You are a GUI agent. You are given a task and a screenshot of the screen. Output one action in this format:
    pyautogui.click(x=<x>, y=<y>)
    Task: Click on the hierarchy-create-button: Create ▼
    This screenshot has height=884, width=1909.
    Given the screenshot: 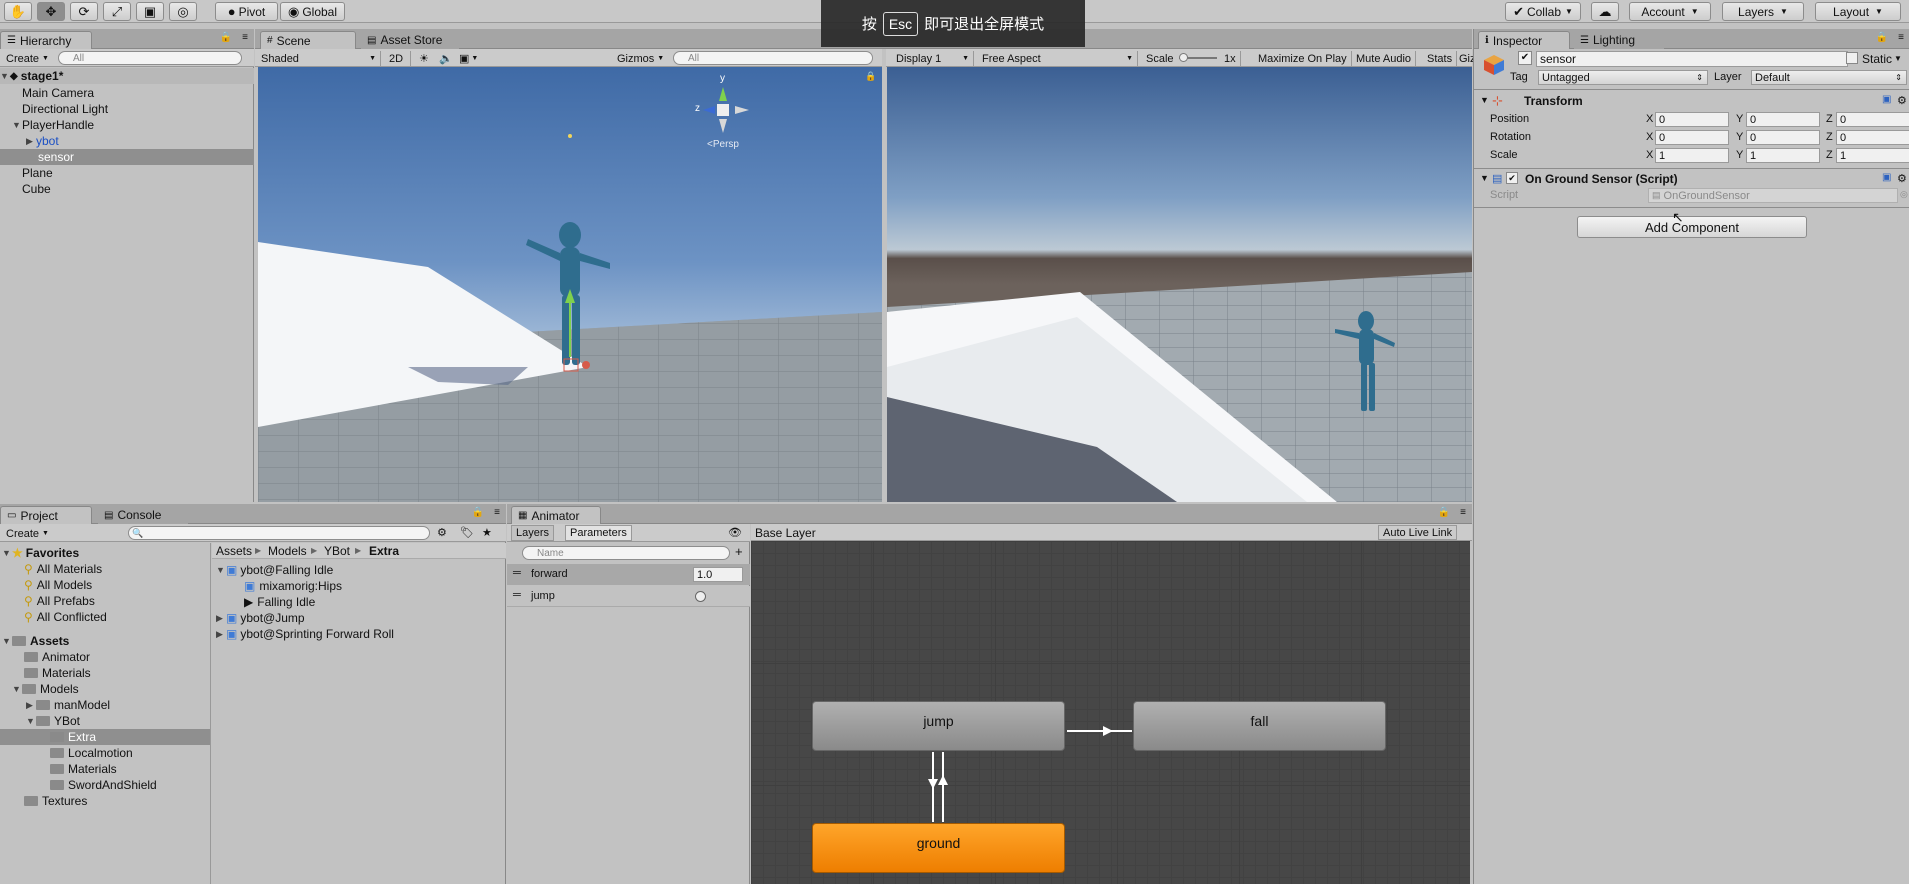 What is the action you would take?
    pyautogui.click(x=27, y=58)
    